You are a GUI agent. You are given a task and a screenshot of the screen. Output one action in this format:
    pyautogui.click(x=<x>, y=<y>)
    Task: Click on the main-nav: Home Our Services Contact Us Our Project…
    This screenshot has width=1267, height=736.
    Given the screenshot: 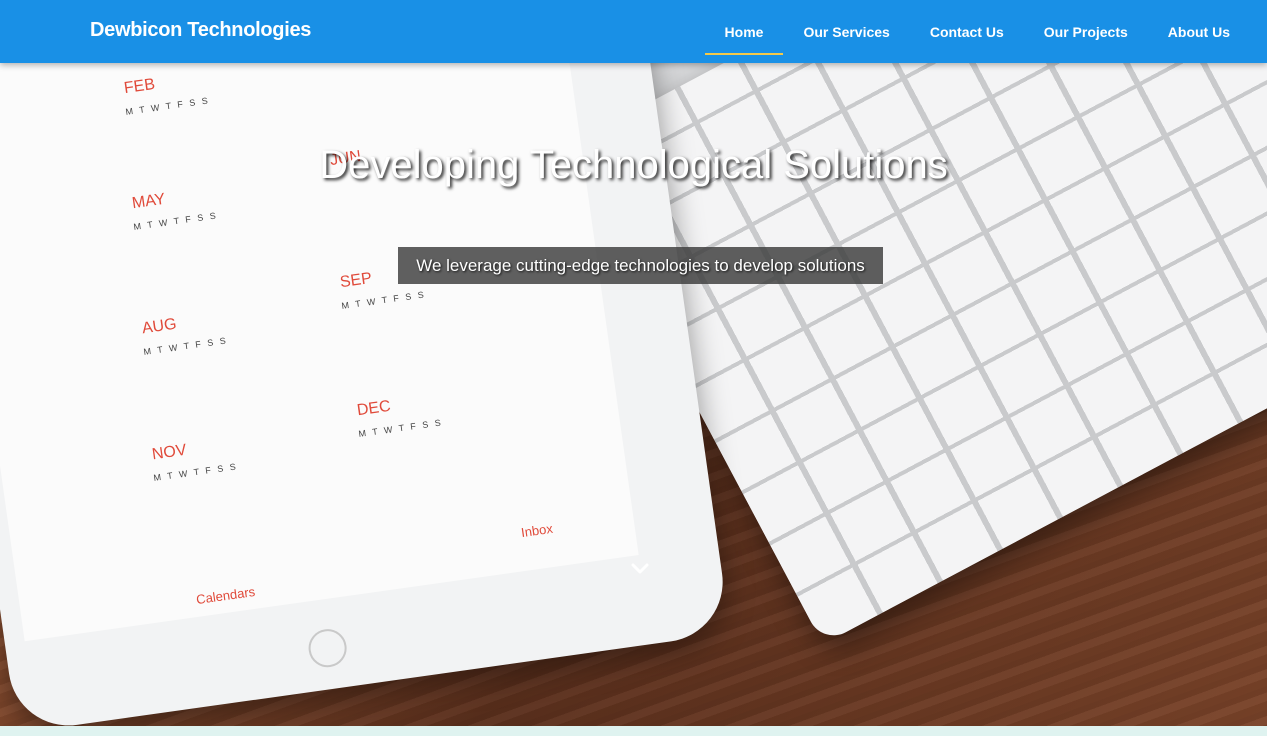 What is the action you would take?
    pyautogui.click(x=985, y=31)
    